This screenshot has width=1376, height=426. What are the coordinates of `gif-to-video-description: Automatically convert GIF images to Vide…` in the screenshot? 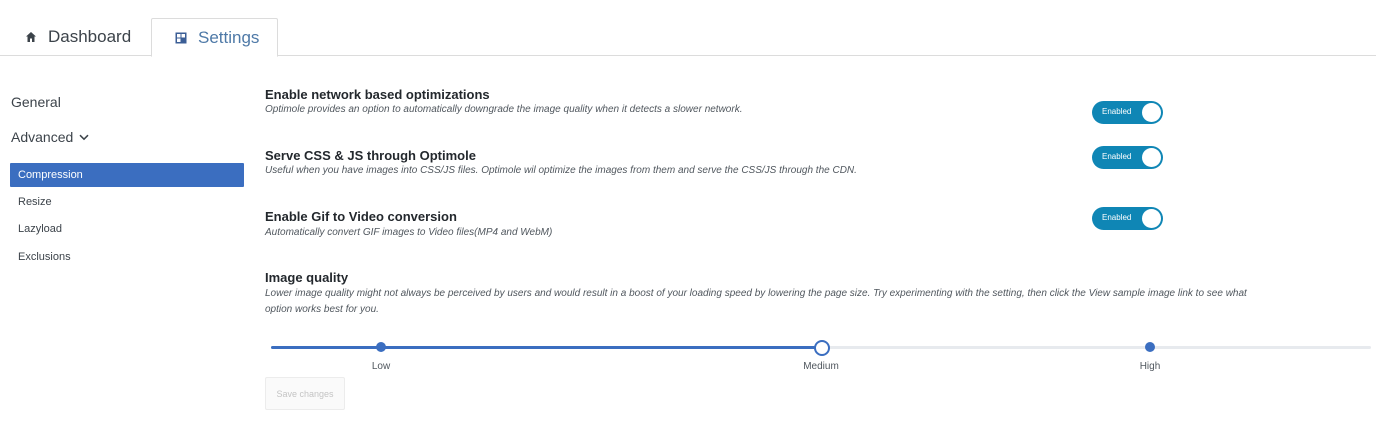 It's located at (409, 232).